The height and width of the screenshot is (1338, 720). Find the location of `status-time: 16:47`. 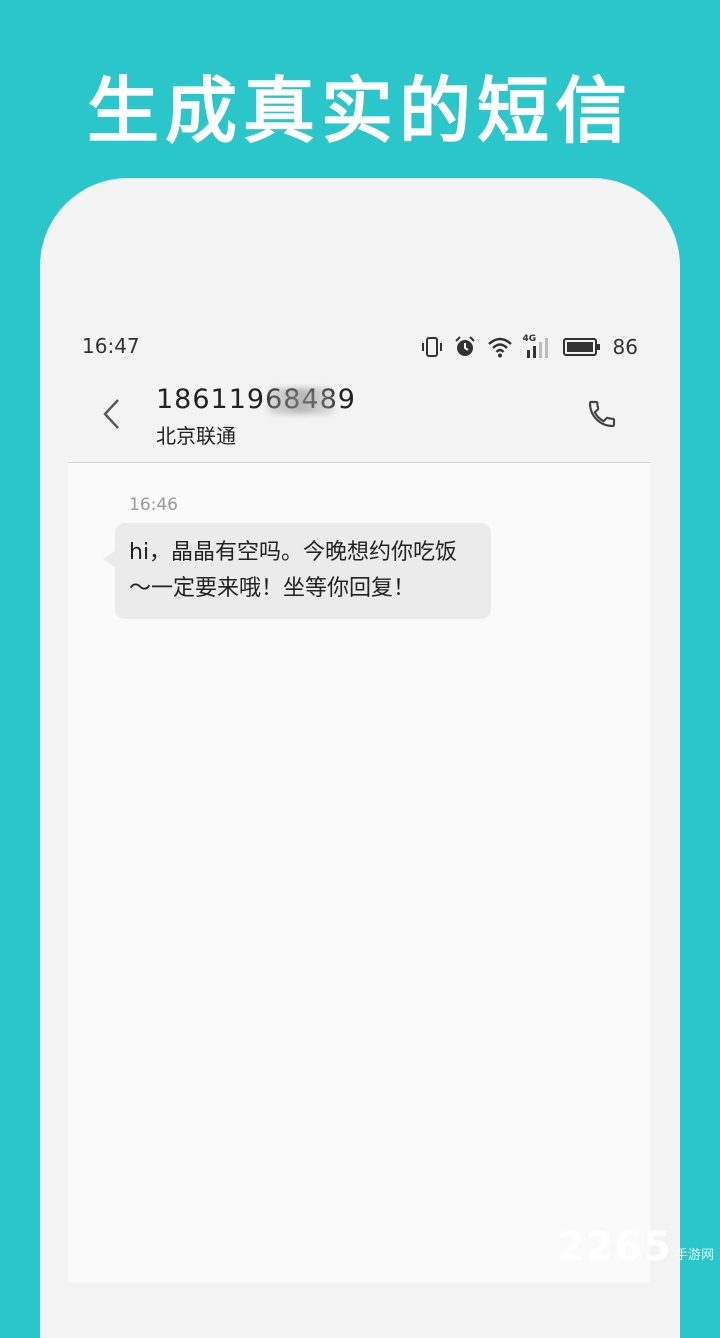

status-time: 16:47 is located at coordinates (111, 346).